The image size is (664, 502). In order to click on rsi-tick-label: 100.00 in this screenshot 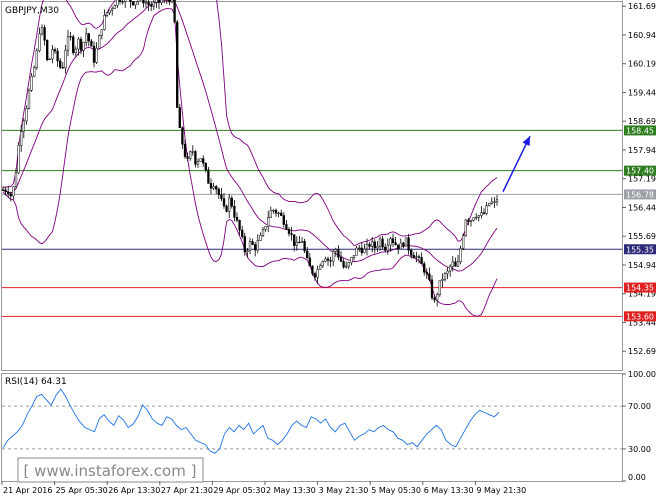, I will do `click(642, 374)`.